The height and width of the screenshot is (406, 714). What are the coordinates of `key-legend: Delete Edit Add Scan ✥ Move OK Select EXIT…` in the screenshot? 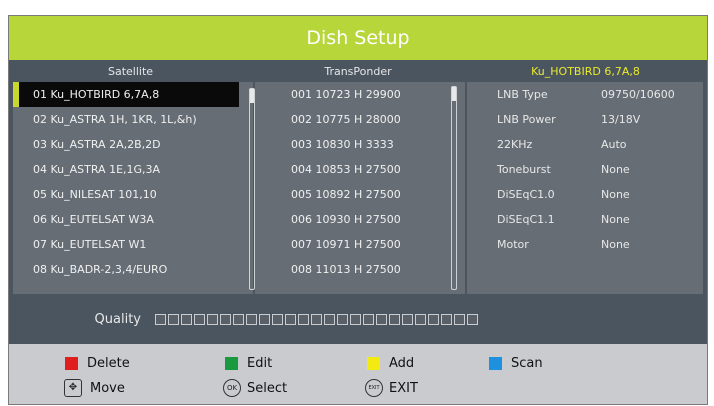 It's located at (358, 374).